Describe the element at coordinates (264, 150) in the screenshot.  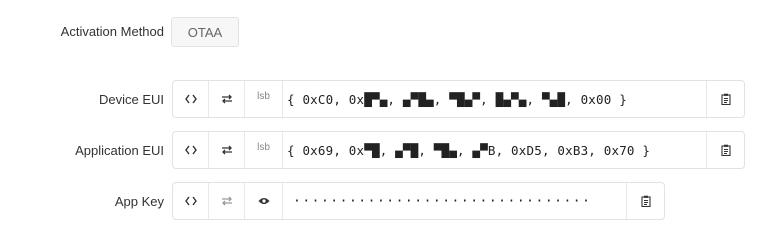
I see `application-eui-byte-order-label: lsb` at that location.